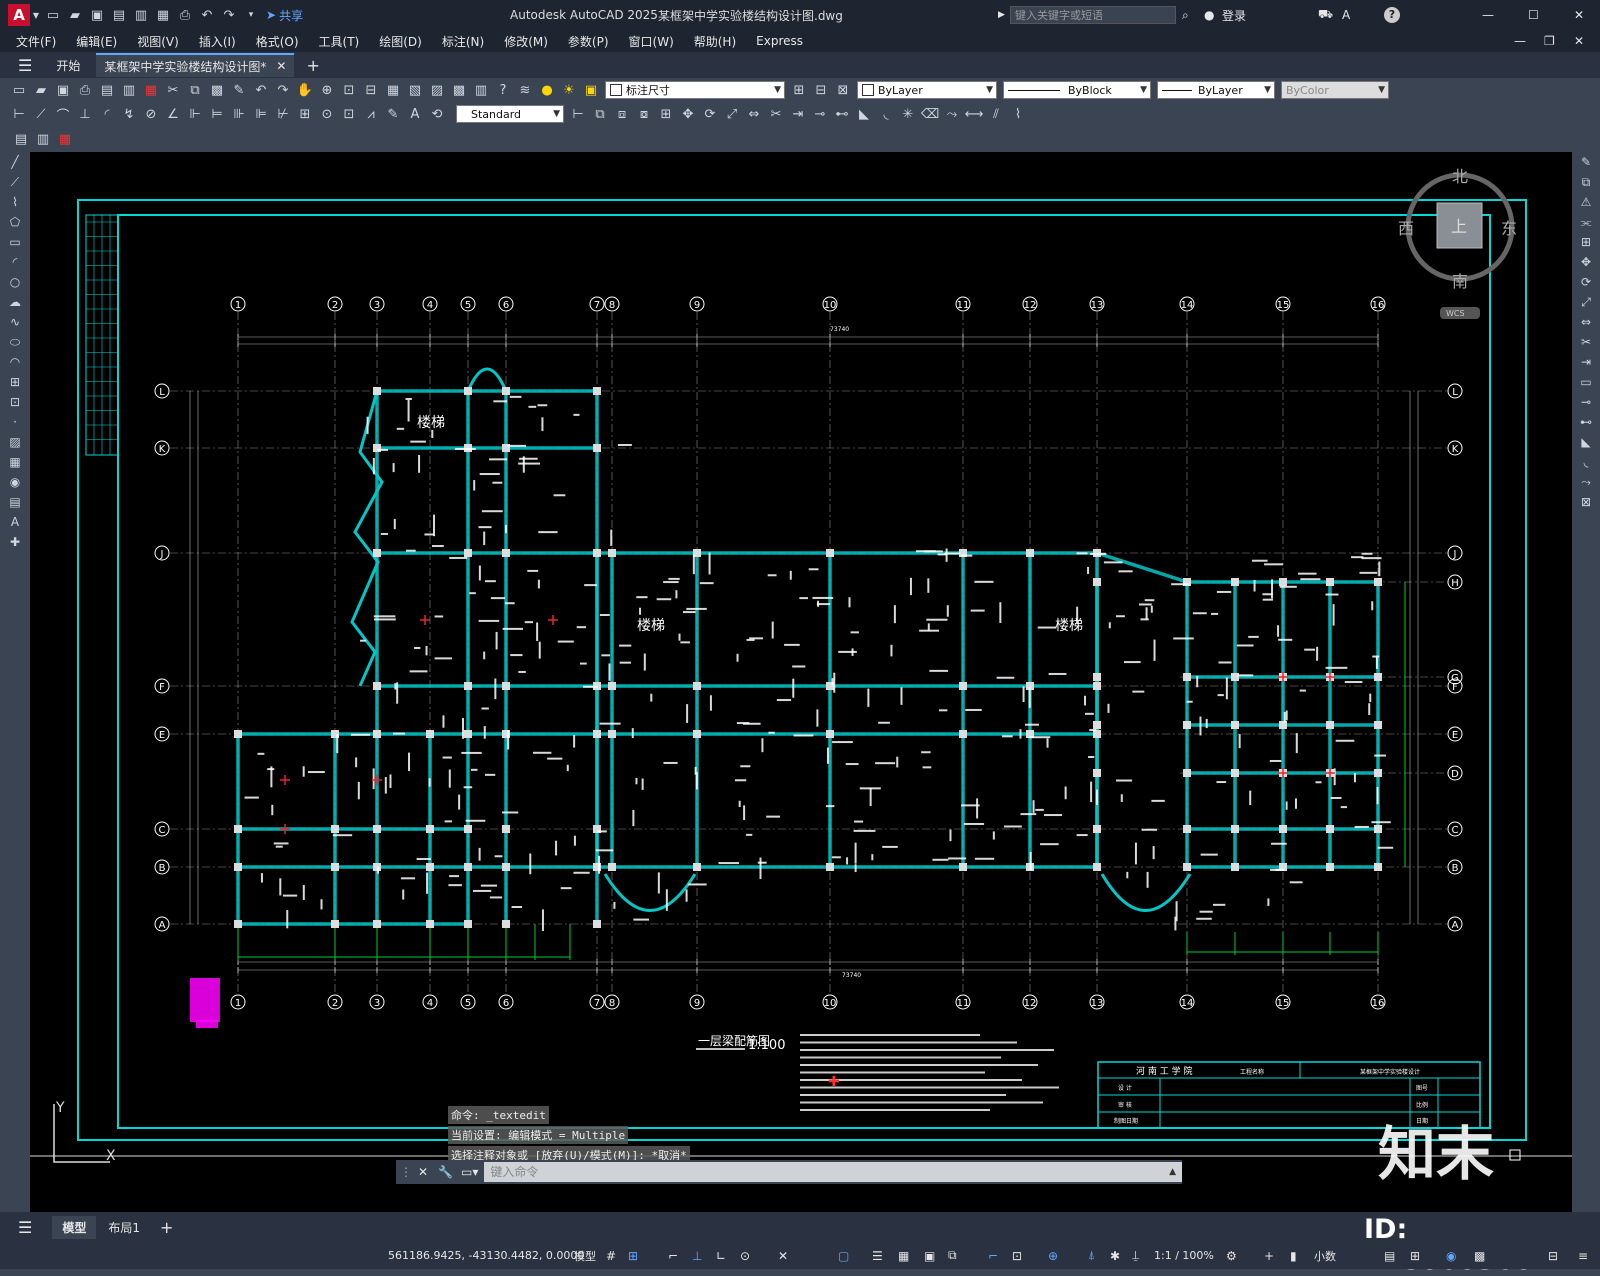  Describe the element at coordinates (19, 114) in the screenshot. I see `dim-linear-icon: ⊢` at that location.